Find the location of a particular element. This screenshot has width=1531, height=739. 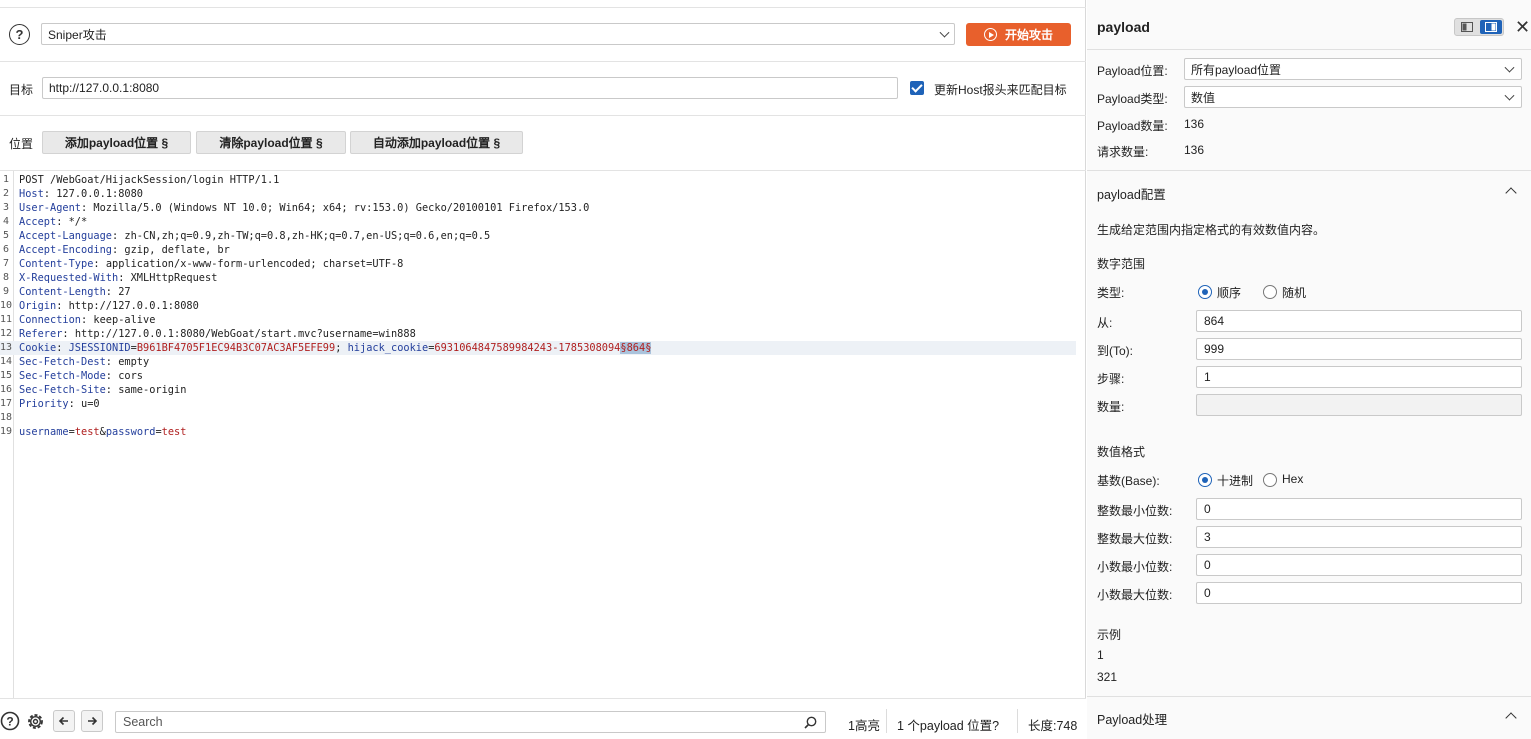

chevron-down-icon is located at coordinates (944, 32).